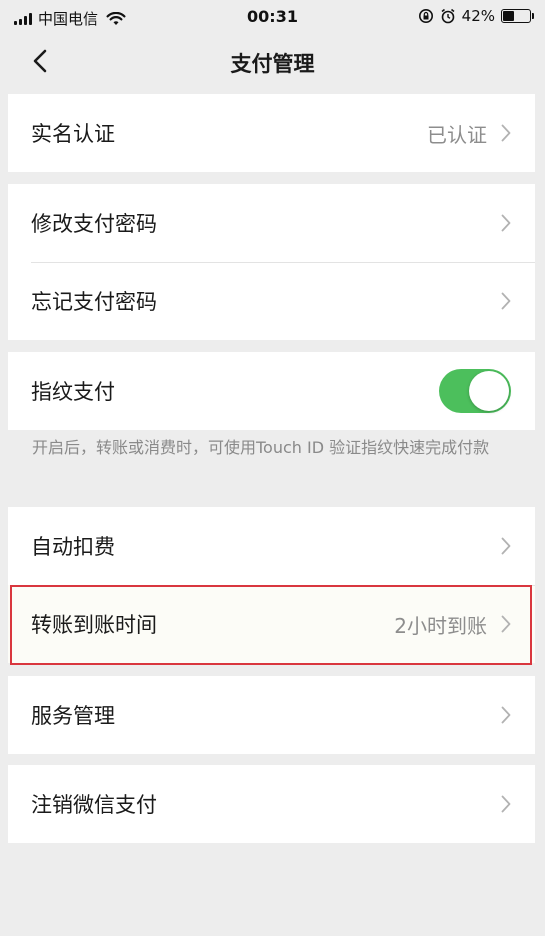 The image size is (545, 936). What do you see at coordinates (271, 546) in the screenshot?
I see `cell-auto-deduct: 自动扣费` at bounding box center [271, 546].